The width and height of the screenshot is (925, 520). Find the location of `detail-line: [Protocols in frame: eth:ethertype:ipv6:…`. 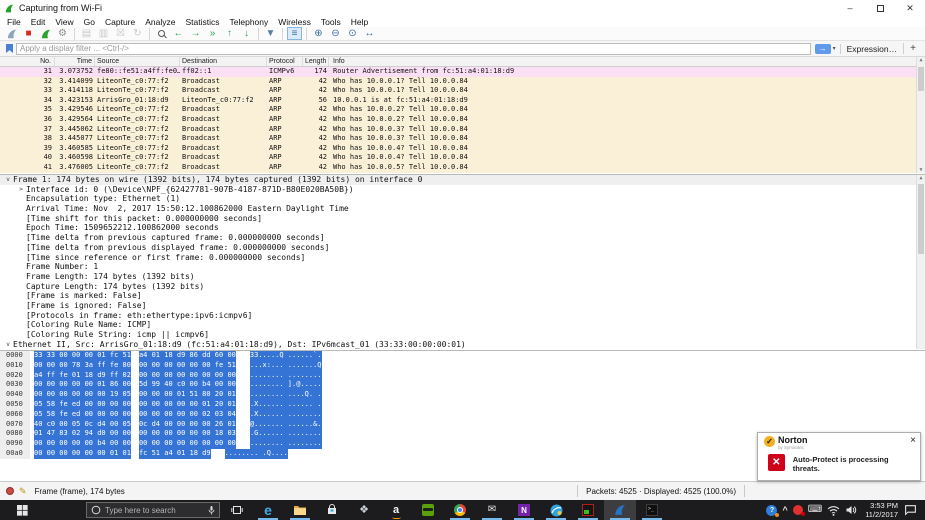

detail-line: [Protocols in frame: eth:ethertype:ipv6:… is located at coordinates (462, 316).